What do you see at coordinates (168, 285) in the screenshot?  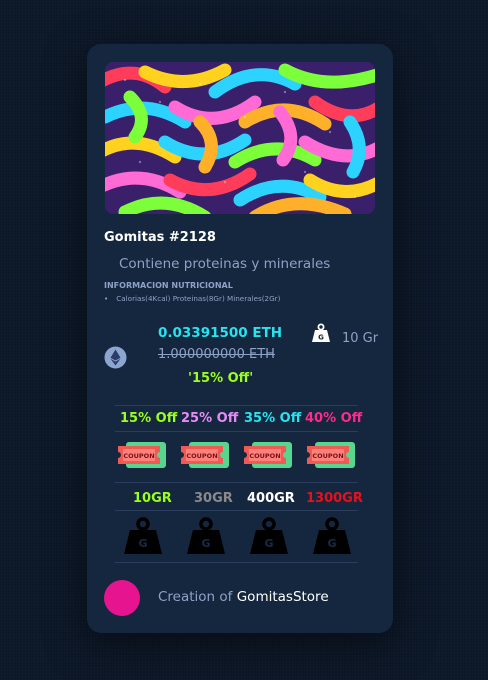 I see `nutrition-heading: INFORMACION NUTRICIONAL` at bounding box center [168, 285].